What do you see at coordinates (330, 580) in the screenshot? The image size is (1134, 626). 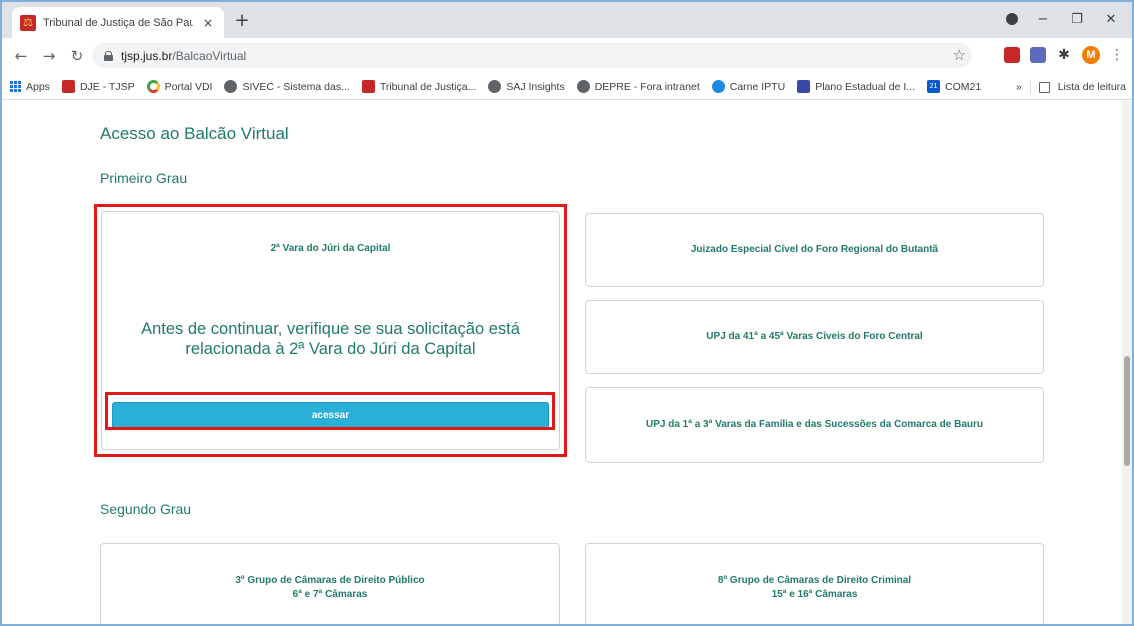 I see `card-title-line-1: 3º Grupo de Câmaras de Direito Público` at bounding box center [330, 580].